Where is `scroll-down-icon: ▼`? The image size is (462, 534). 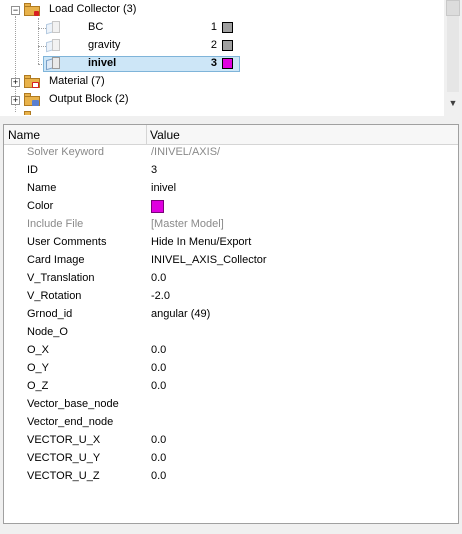
scroll-down-icon: ▼ is located at coordinates (453, 103).